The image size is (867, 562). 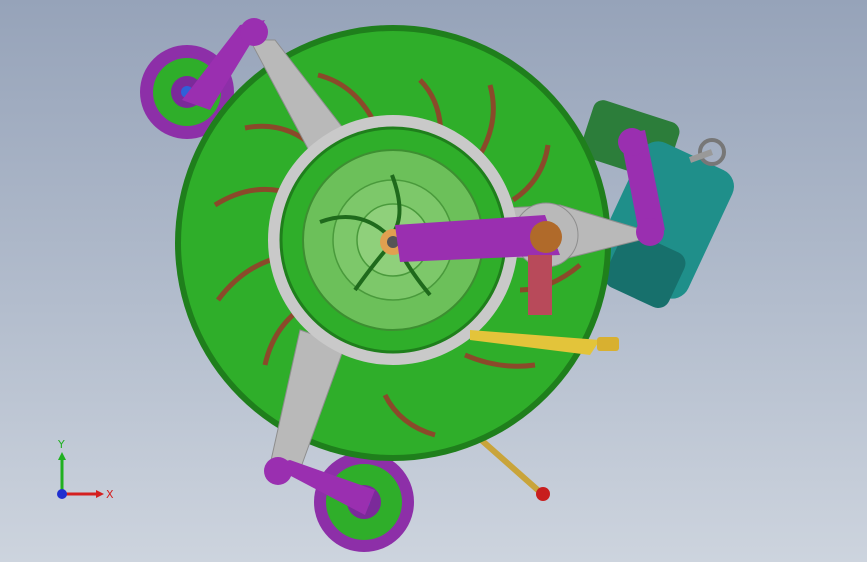 What do you see at coordinates (61, 444) in the screenshot?
I see `y-axis-label: Y` at bounding box center [61, 444].